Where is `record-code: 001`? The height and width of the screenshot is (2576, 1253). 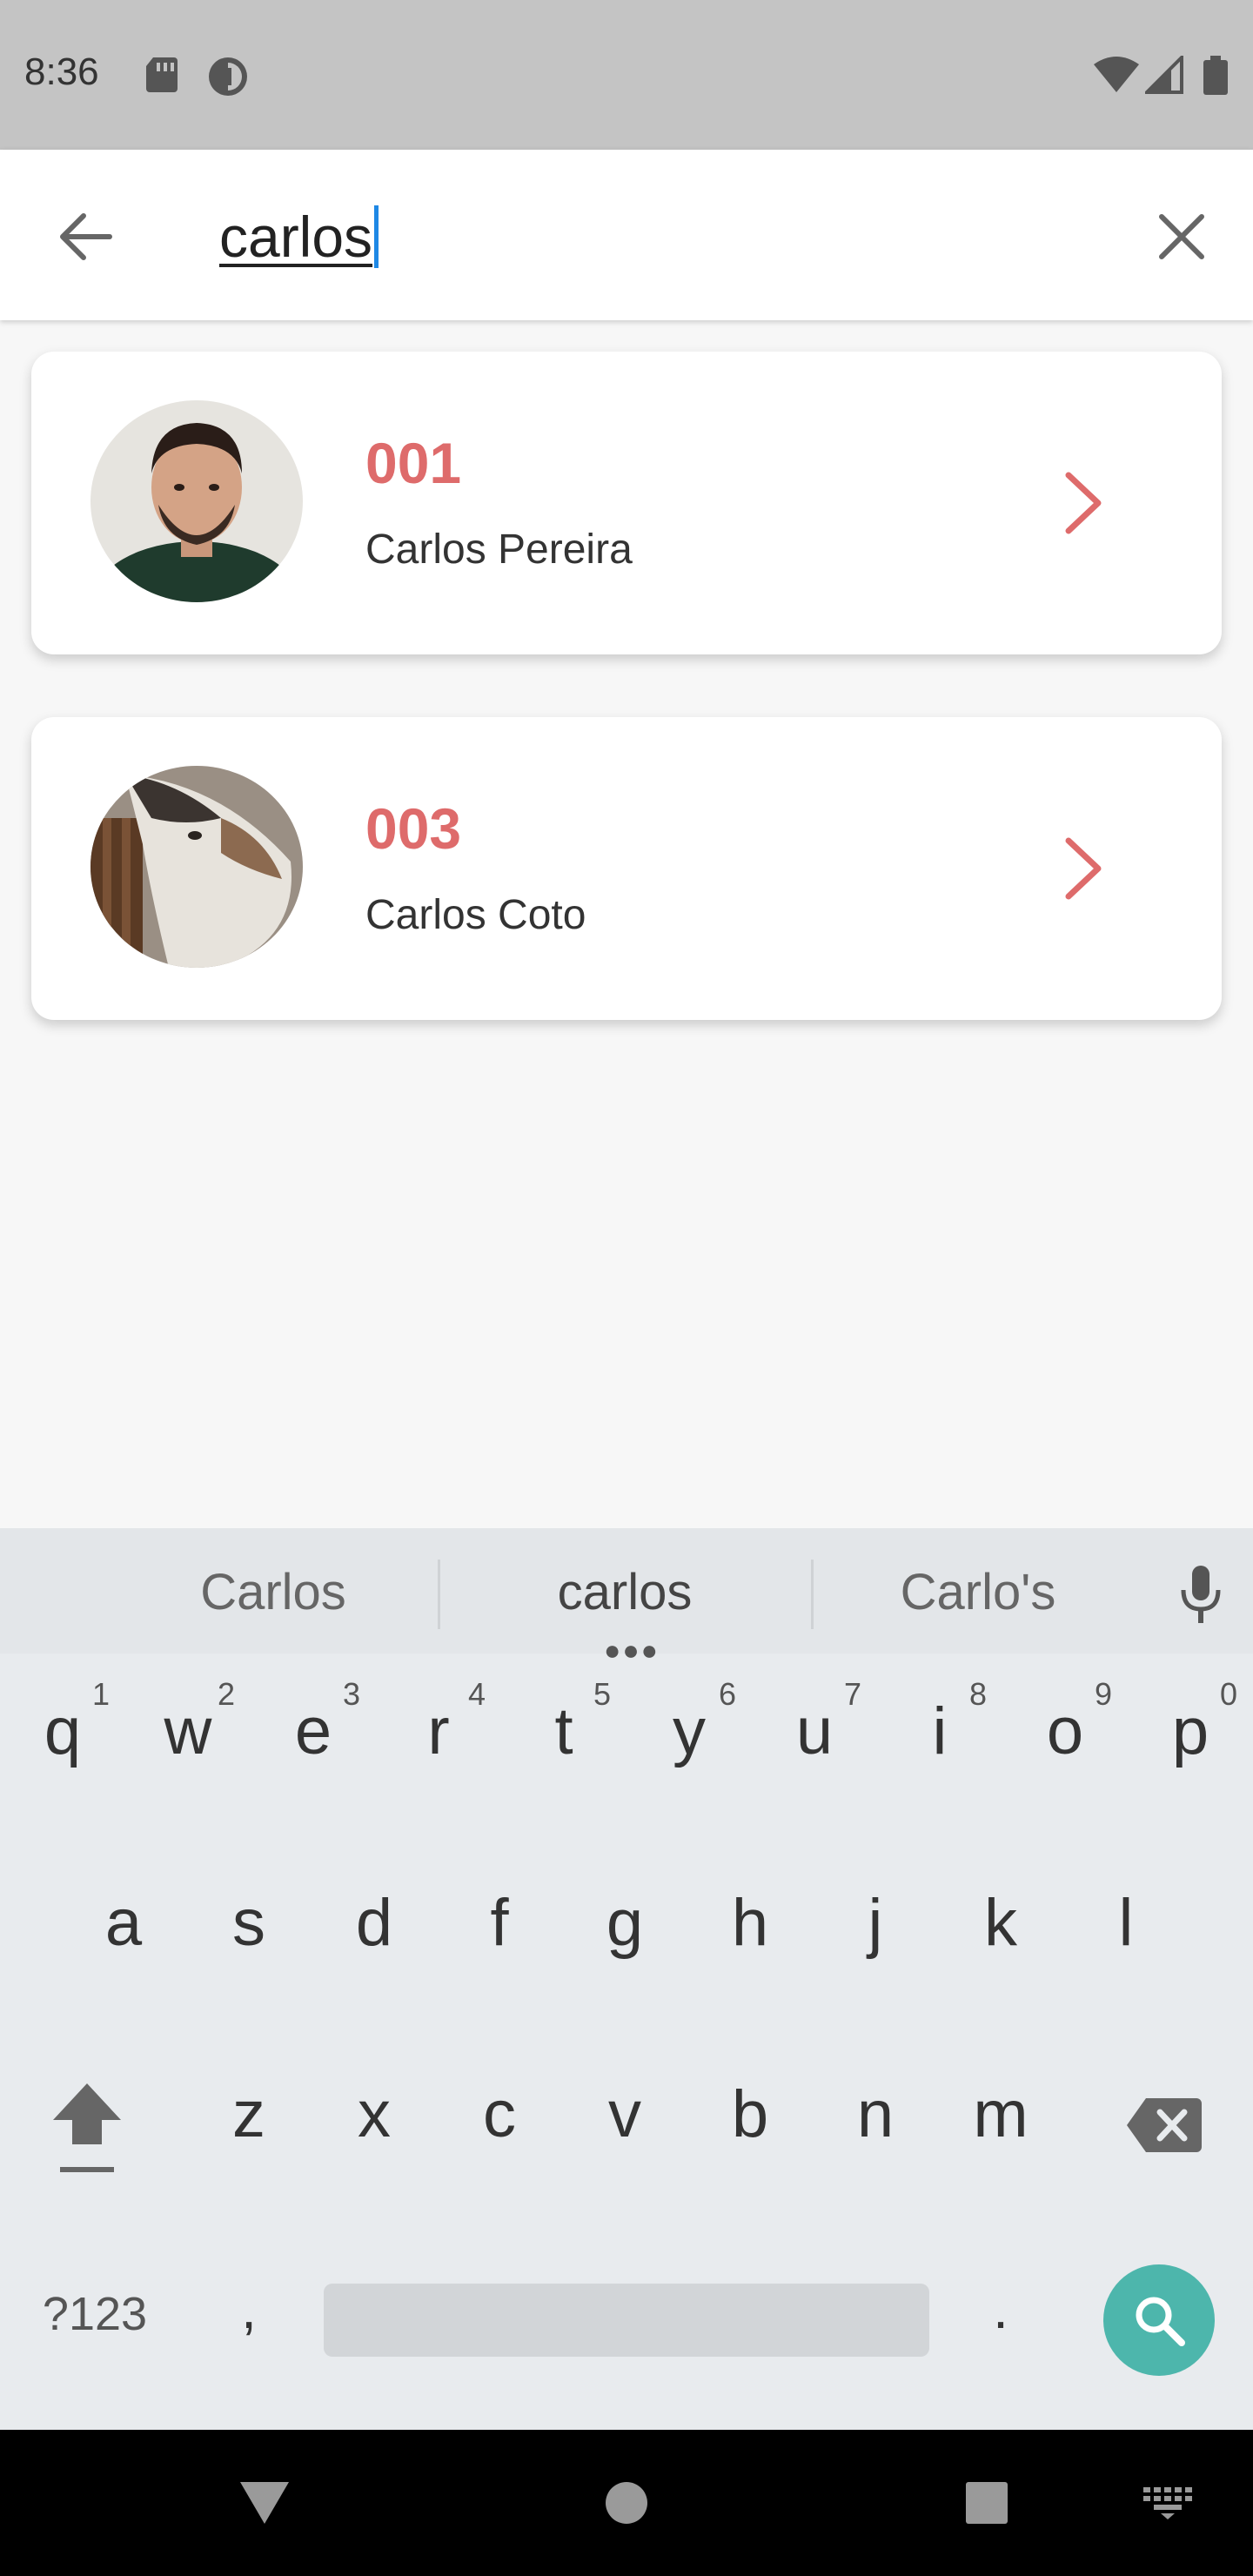 record-code: 001 is located at coordinates (413, 463).